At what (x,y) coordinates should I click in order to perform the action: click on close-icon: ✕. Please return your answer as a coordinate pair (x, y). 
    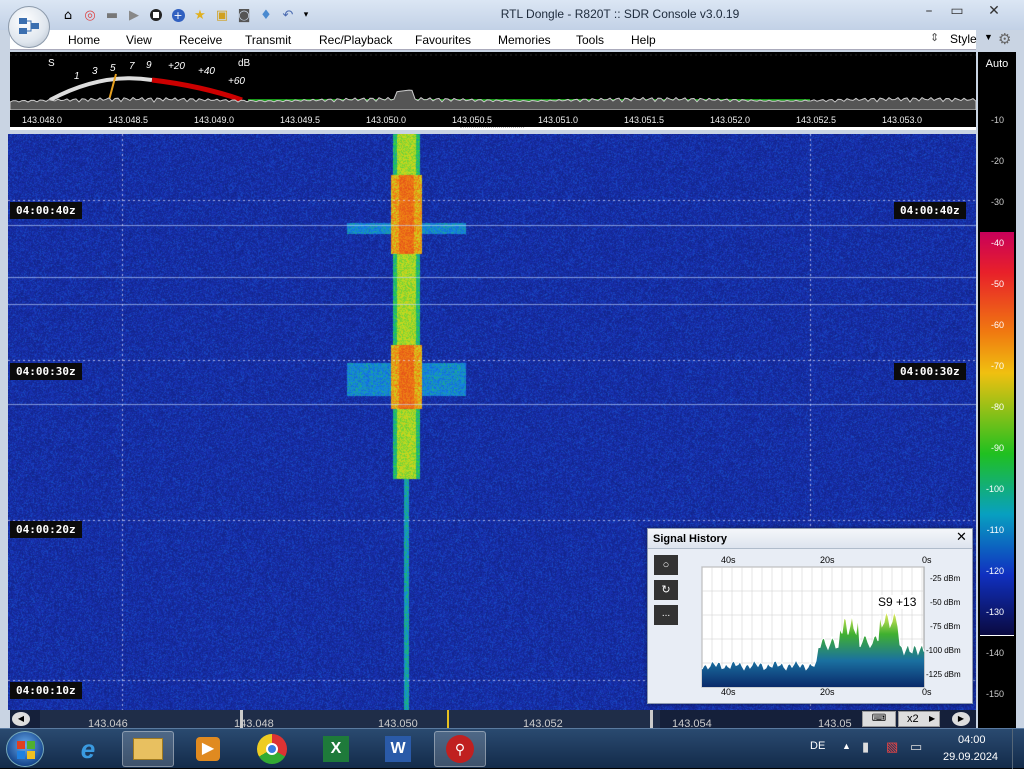
    Looking at the image, I should click on (961, 537).